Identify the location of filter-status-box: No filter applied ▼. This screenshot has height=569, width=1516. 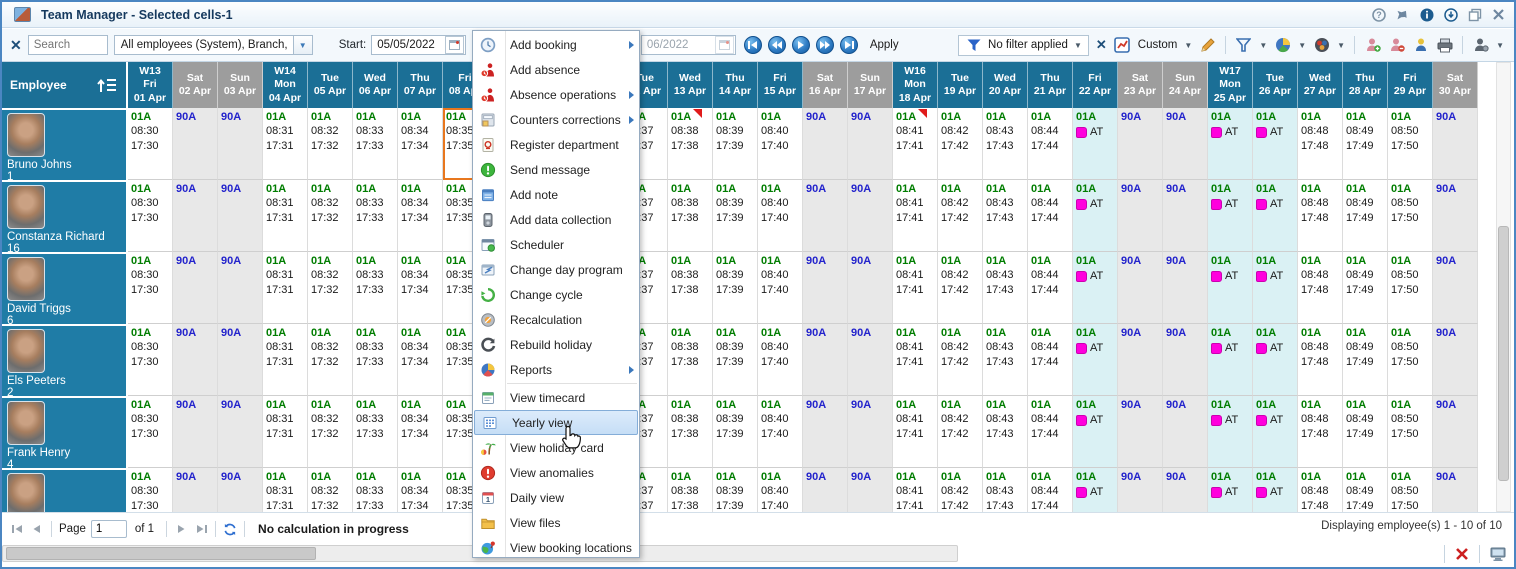
(1023, 45).